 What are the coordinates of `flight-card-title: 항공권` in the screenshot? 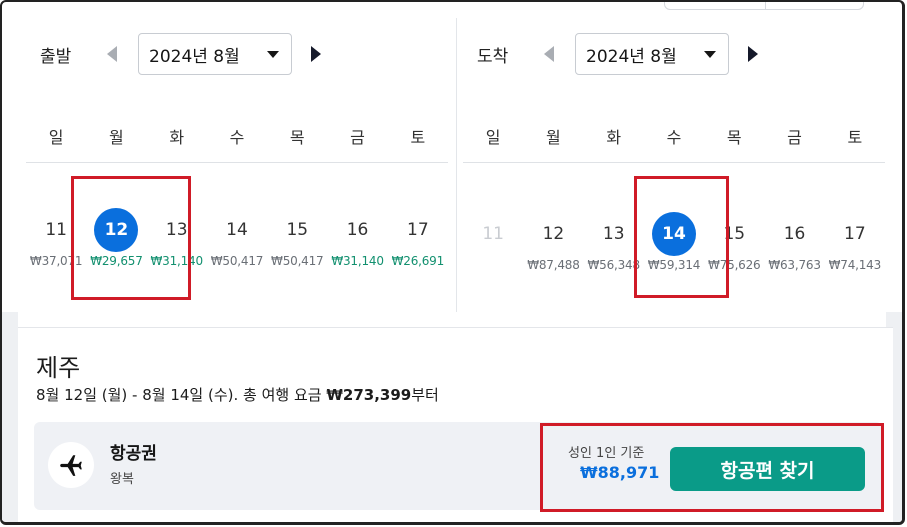 It's located at (133, 454).